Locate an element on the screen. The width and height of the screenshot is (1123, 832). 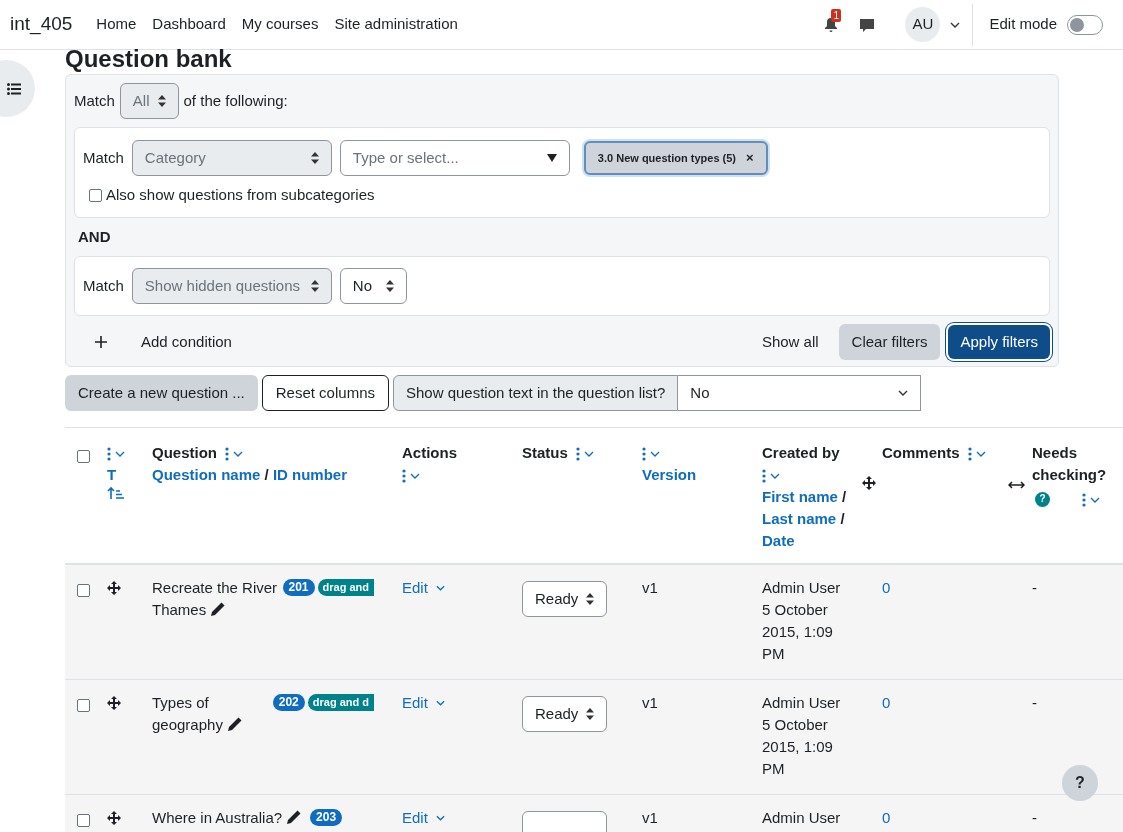
avatar: AU is located at coordinates (923, 24).